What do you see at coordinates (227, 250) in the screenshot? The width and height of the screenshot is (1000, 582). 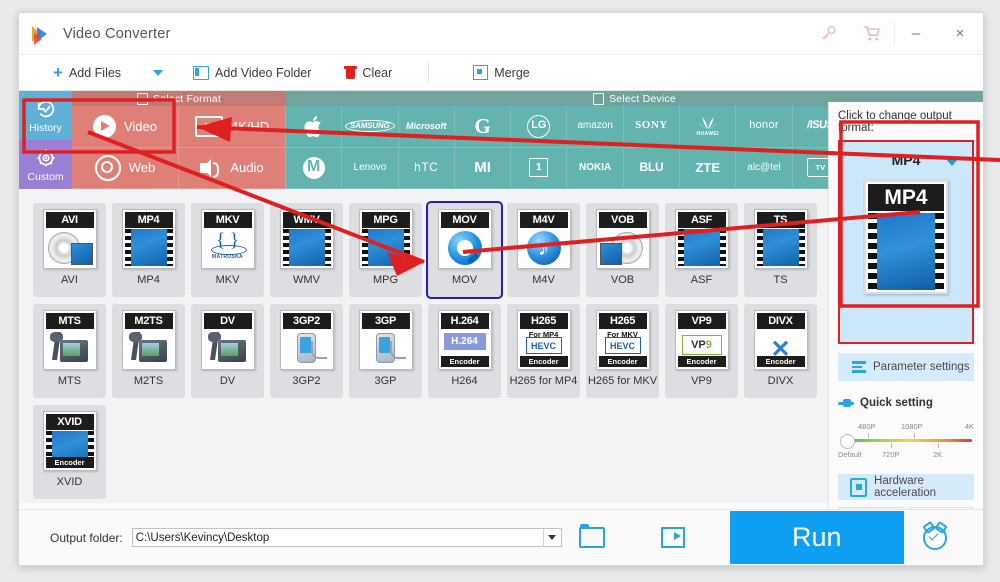 I see `format-tile-mkv: MKV { } MATROSKA MKV` at bounding box center [227, 250].